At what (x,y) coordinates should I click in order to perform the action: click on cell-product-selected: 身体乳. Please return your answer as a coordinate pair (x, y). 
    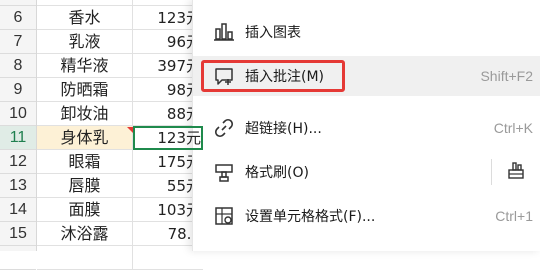
    Looking at the image, I should click on (85, 138).